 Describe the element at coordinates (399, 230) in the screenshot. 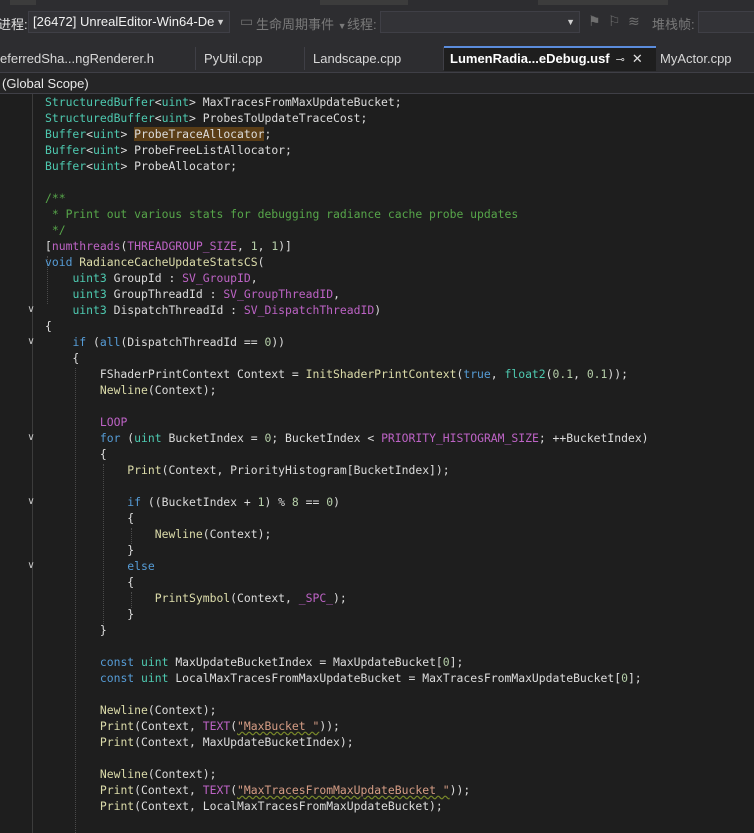

I see `code-line: */` at that location.